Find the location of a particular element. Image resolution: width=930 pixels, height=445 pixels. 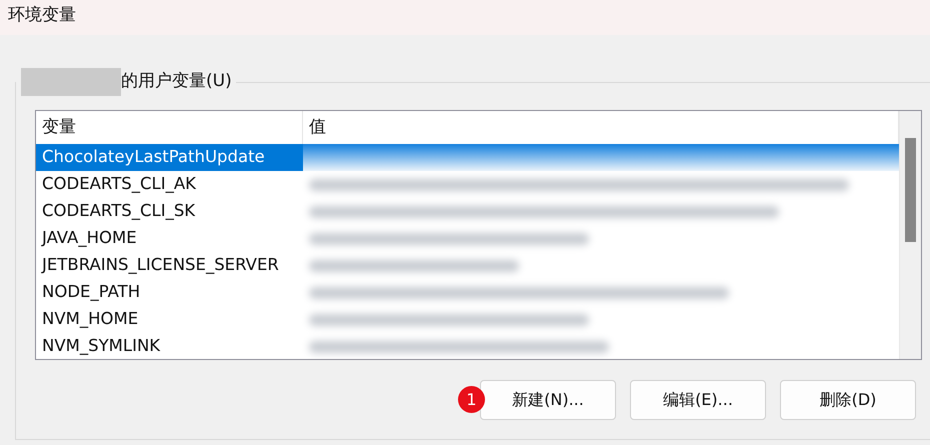

group-label: 的用户变量(U) is located at coordinates (176, 82).